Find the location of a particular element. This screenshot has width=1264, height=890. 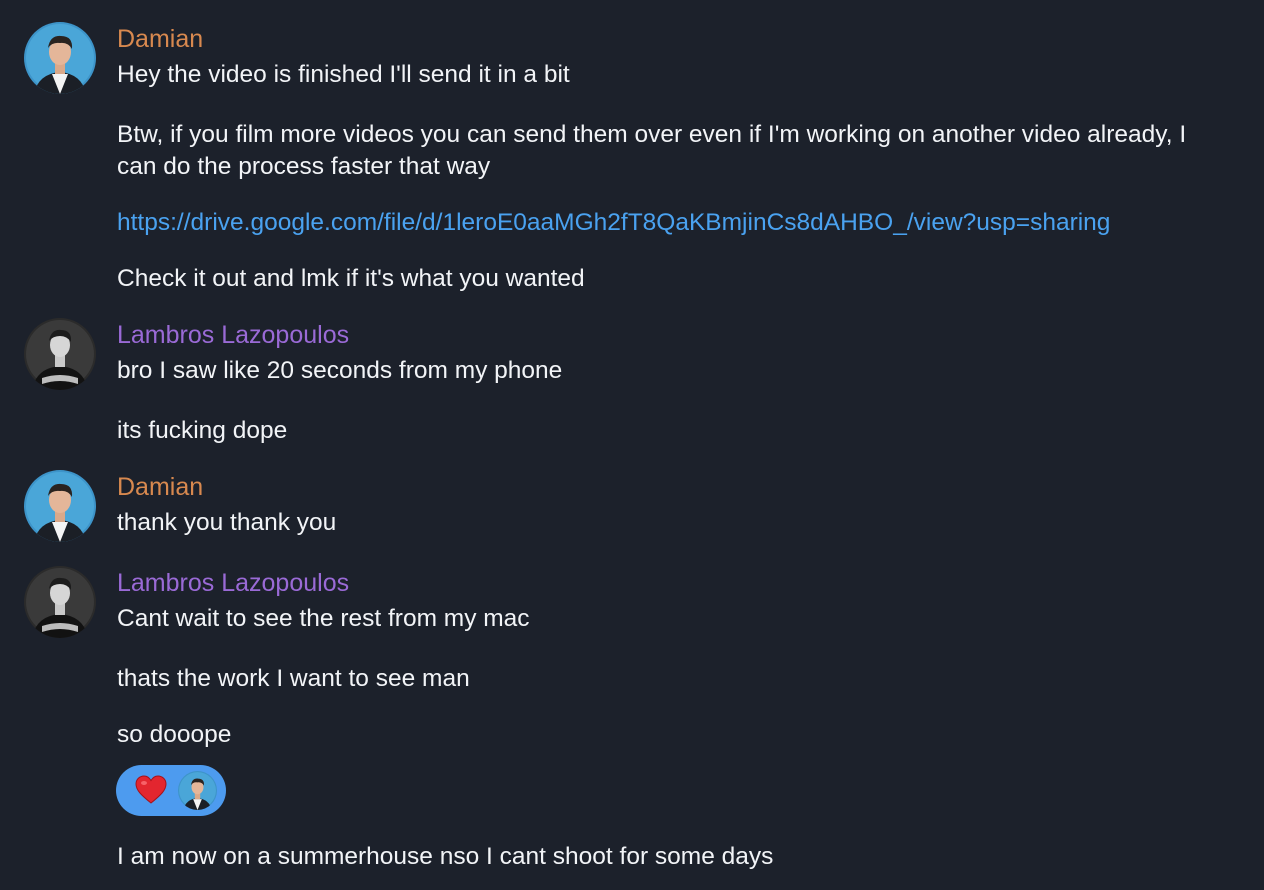

message-text: thats the work I want to see man is located at coordinates (293, 678).